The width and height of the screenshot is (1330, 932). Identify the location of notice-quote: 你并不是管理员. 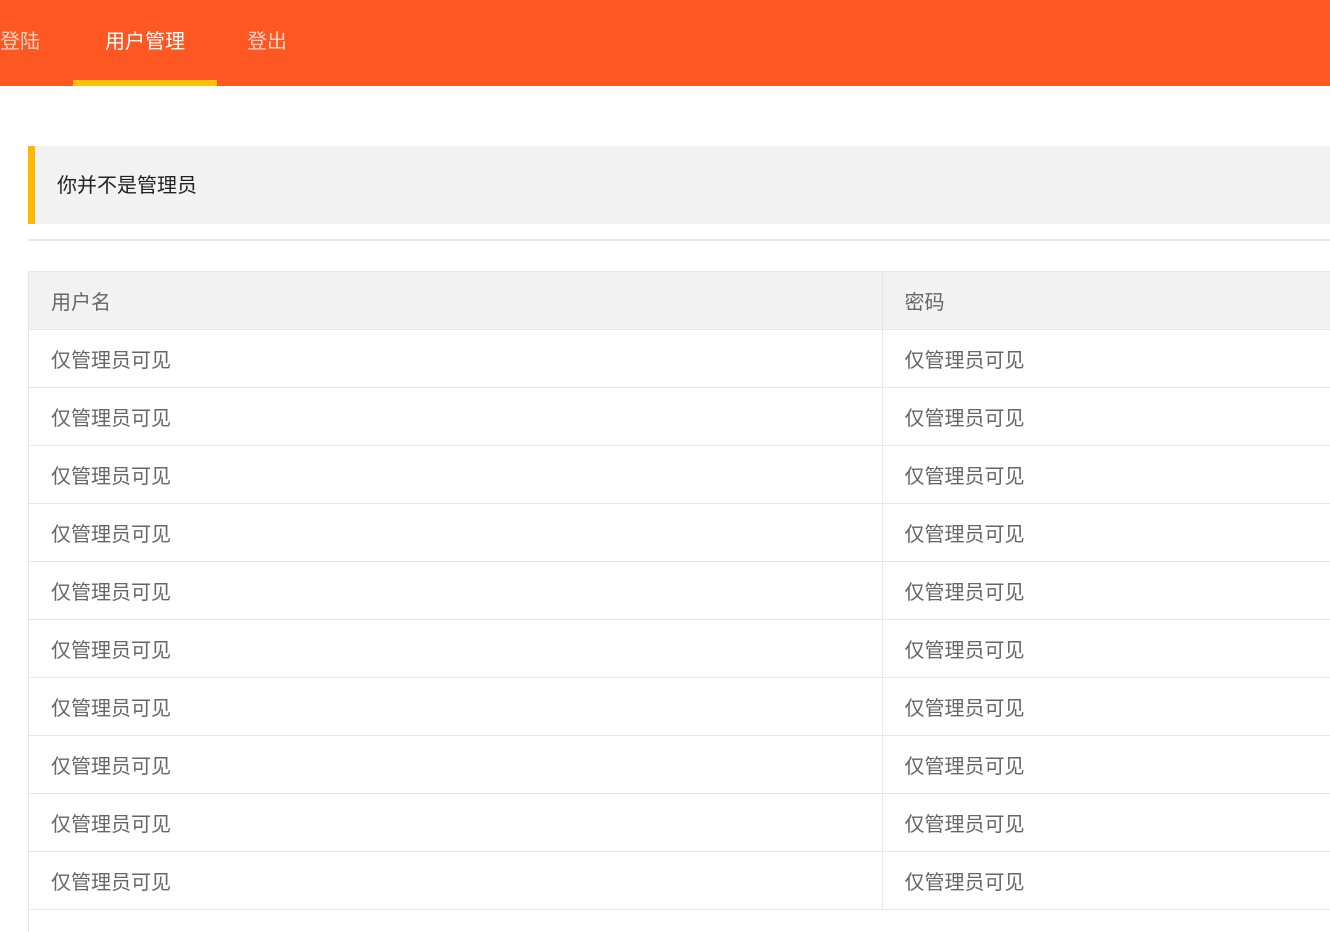
(679, 185).